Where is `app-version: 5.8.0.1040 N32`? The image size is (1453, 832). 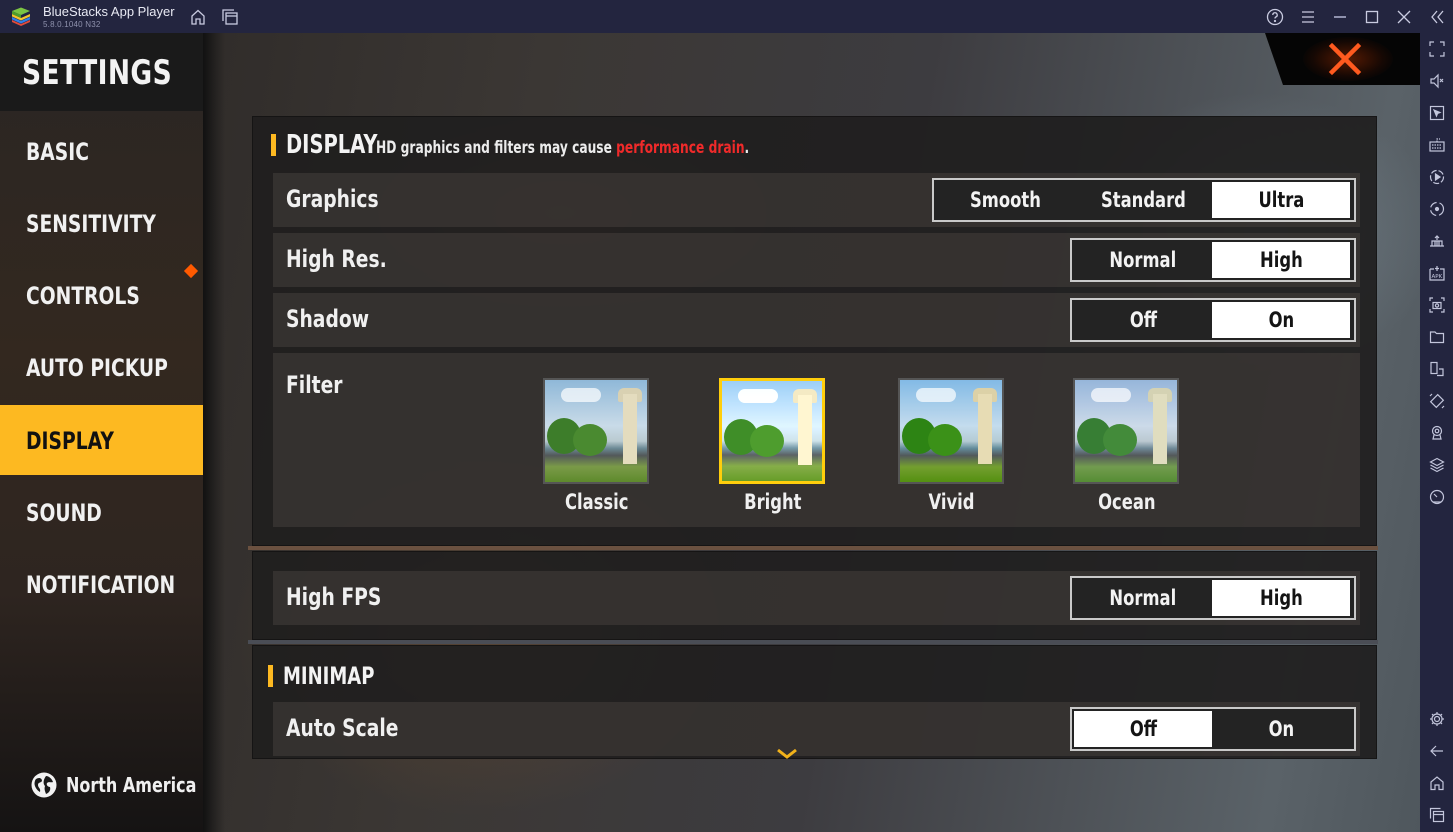
app-version: 5.8.0.1040 N32 is located at coordinates (72, 24).